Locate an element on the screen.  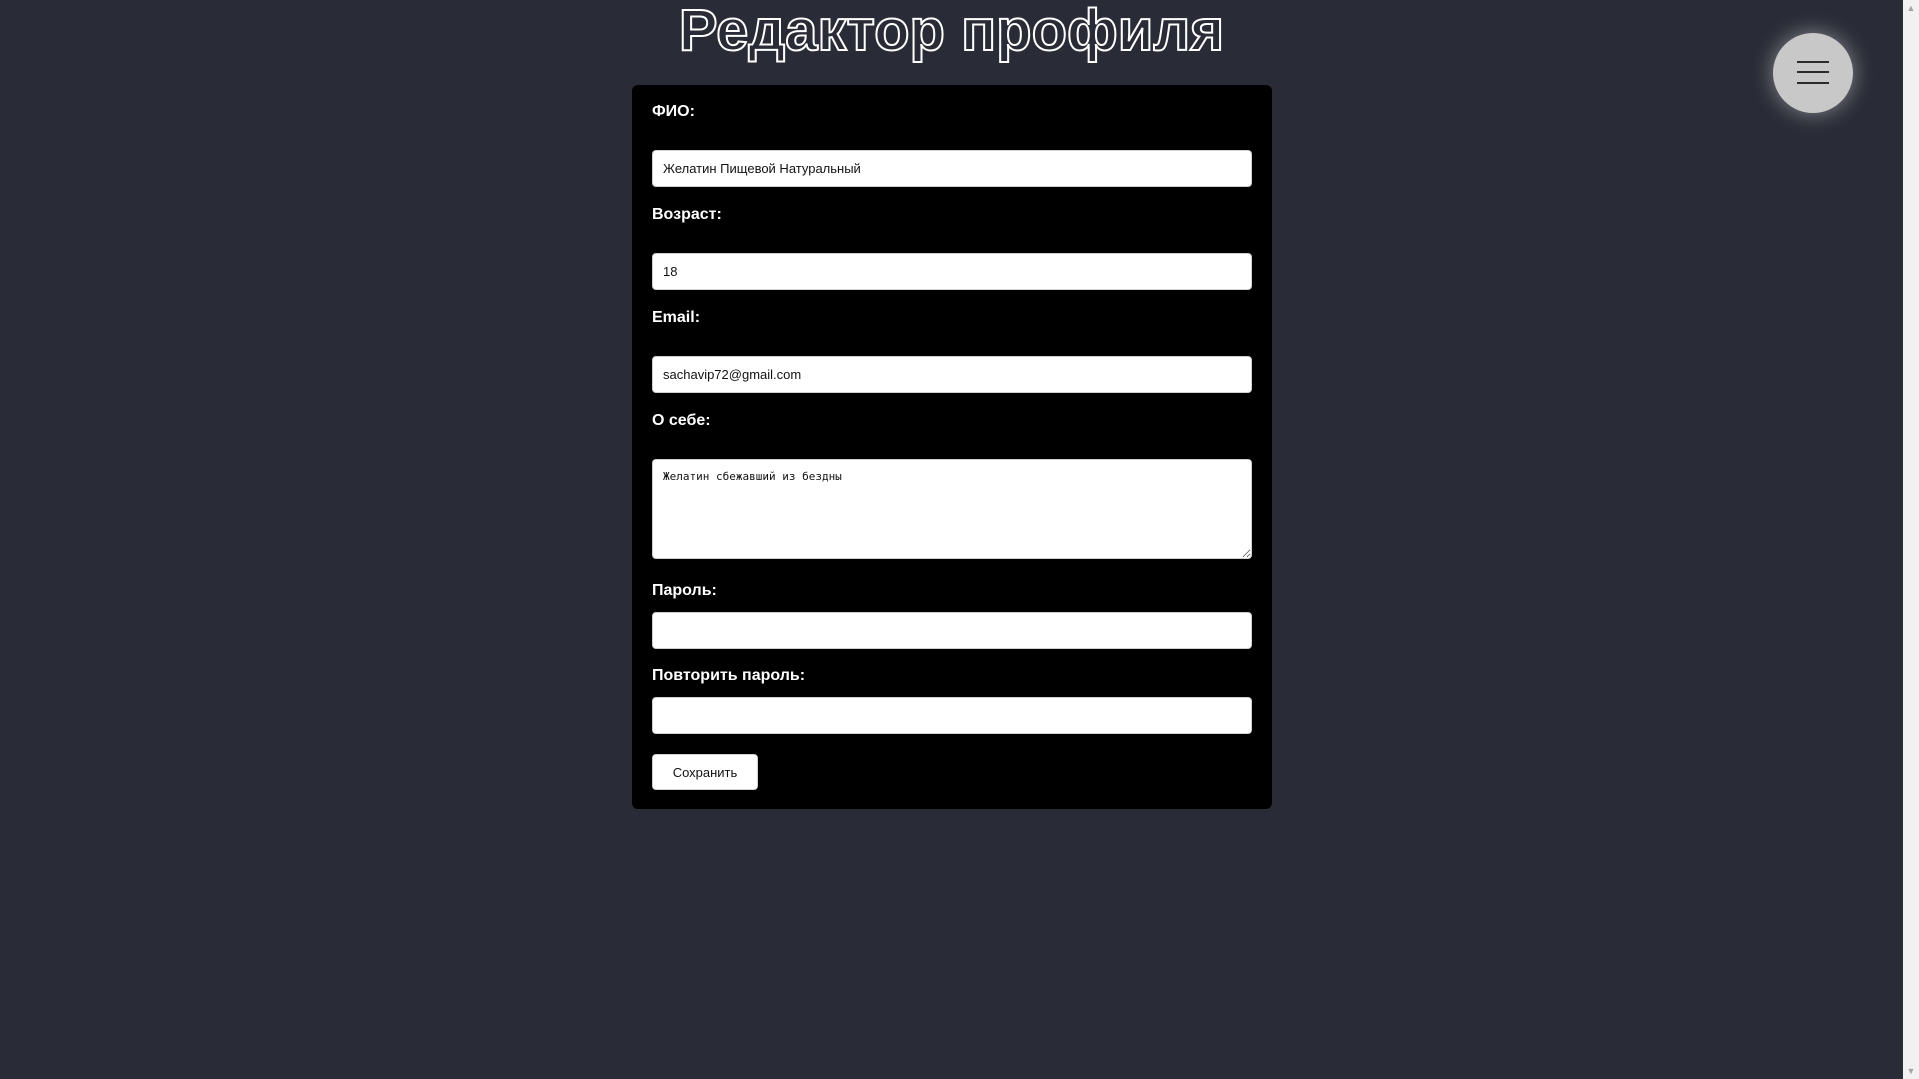
about-label: О себе: is located at coordinates (681, 420).